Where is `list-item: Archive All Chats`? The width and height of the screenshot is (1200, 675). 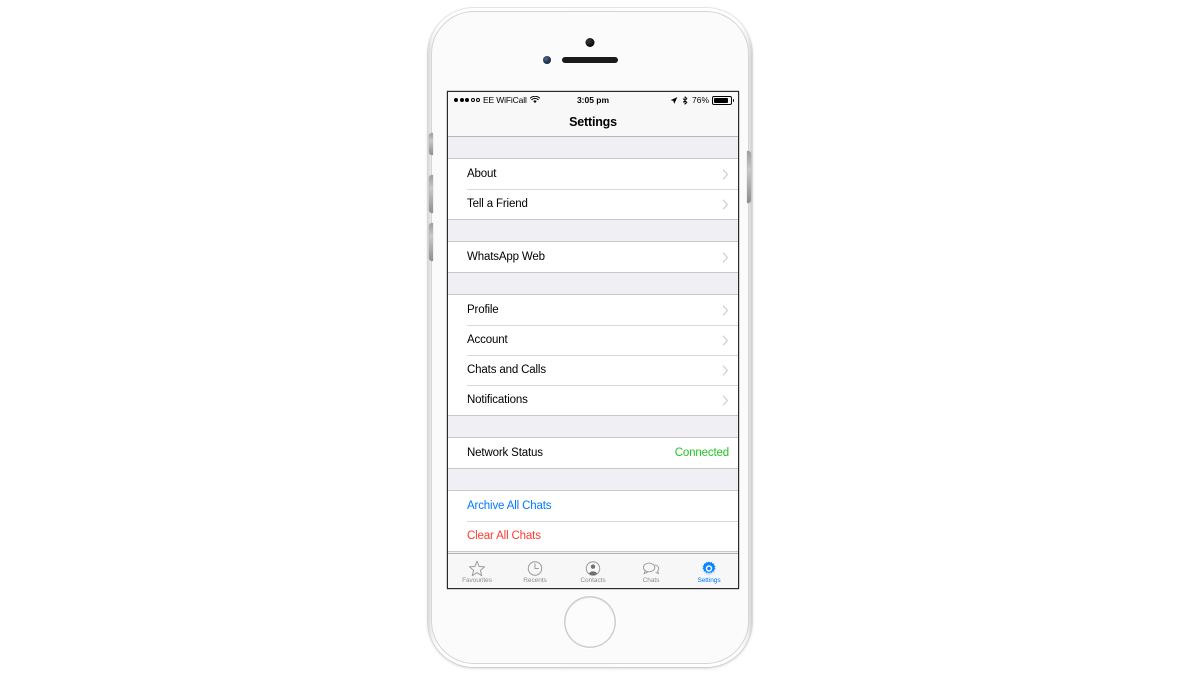
list-item: Archive All Chats is located at coordinates (593, 506).